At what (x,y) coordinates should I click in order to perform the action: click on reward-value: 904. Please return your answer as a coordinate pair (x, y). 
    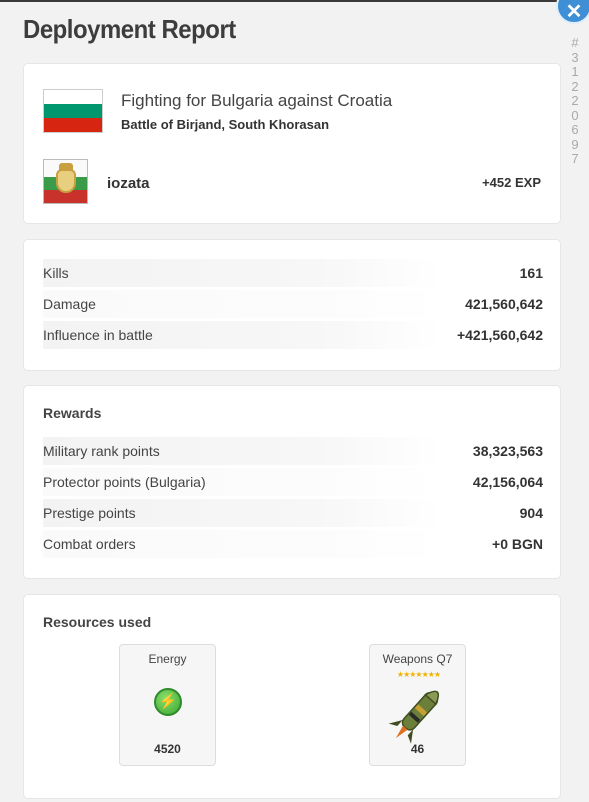
    Looking at the image, I should click on (531, 513).